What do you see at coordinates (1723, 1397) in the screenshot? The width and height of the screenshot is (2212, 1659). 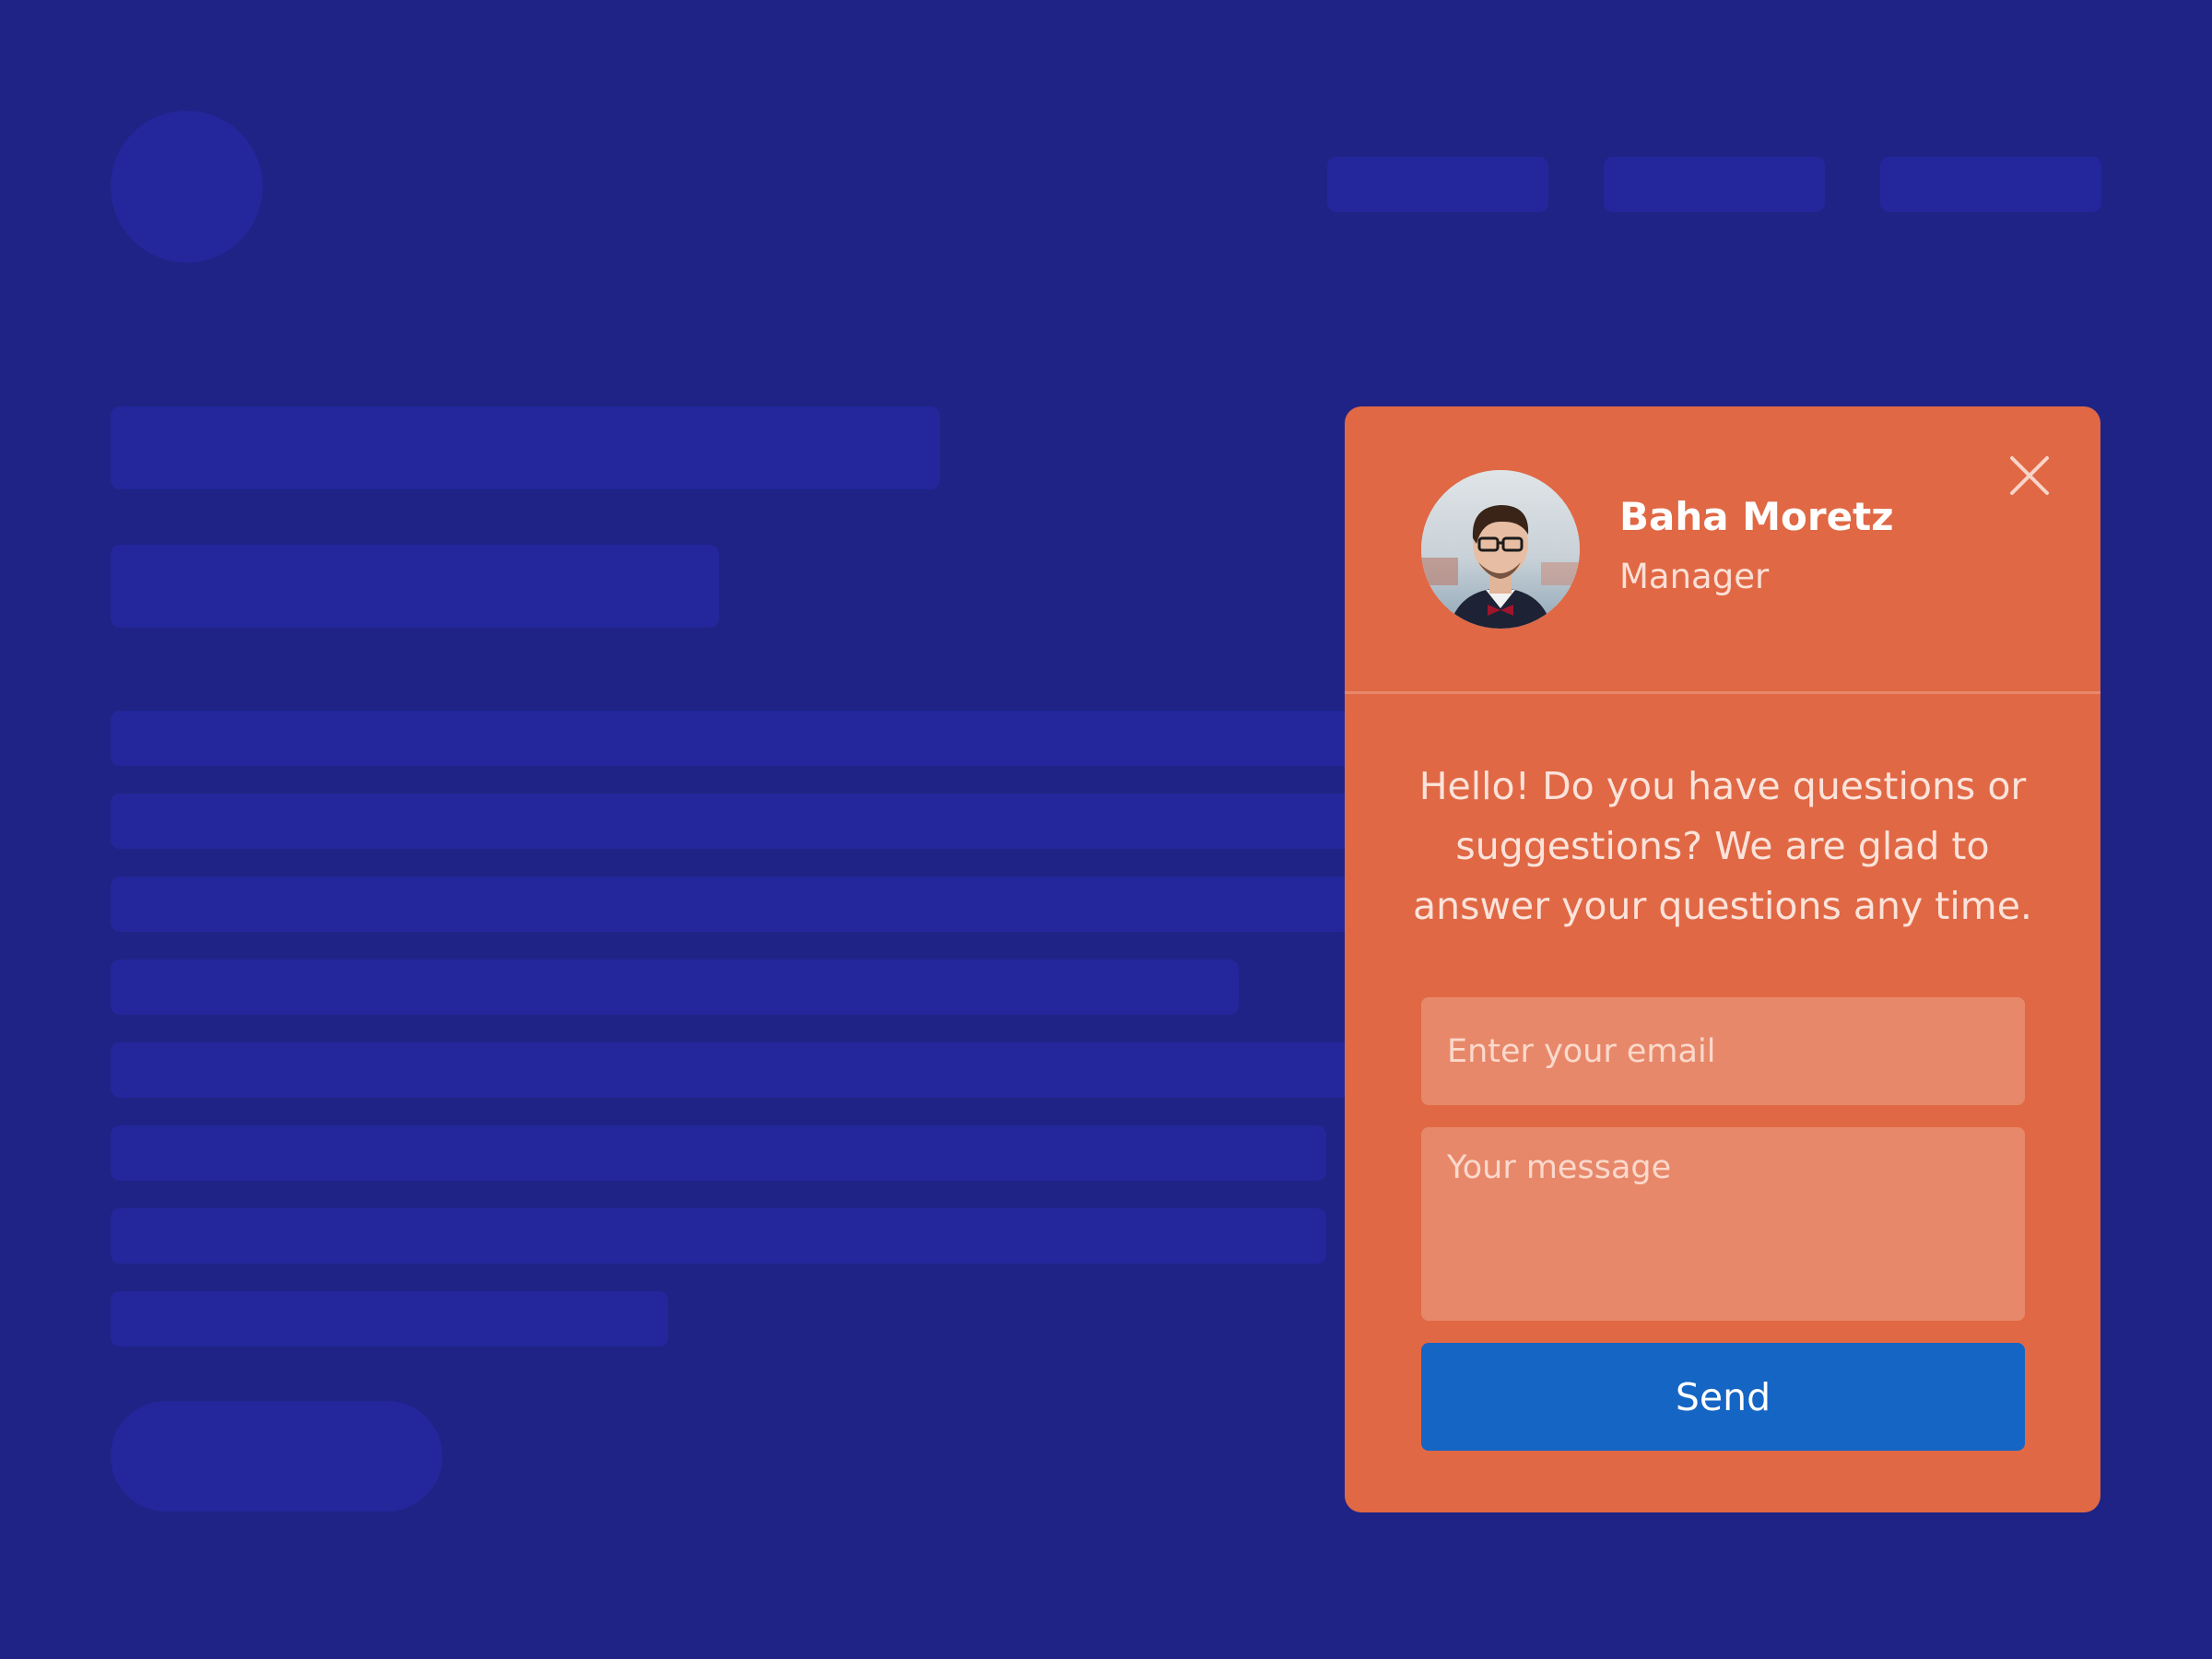 I see `send-button: Send` at bounding box center [1723, 1397].